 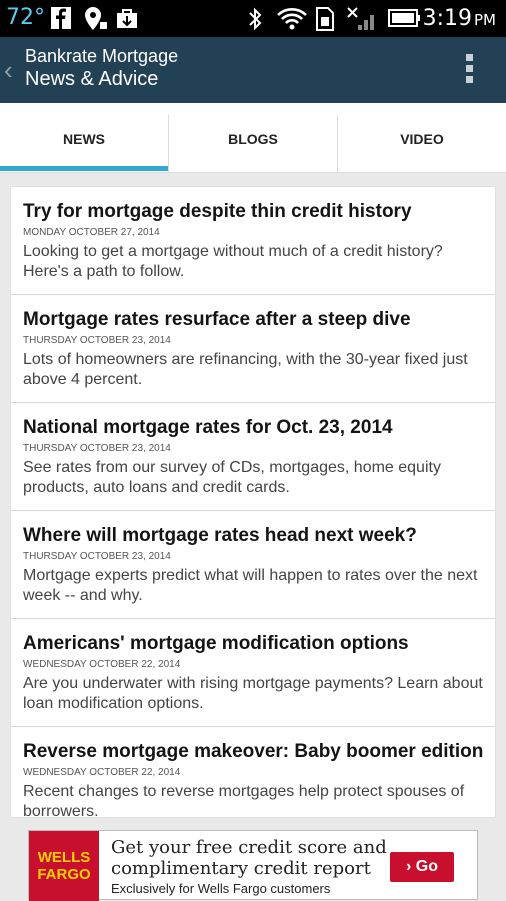 What do you see at coordinates (84, 138) in the screenshot?
I see `tab-news: NEWS` at bounding box center [84, 138].